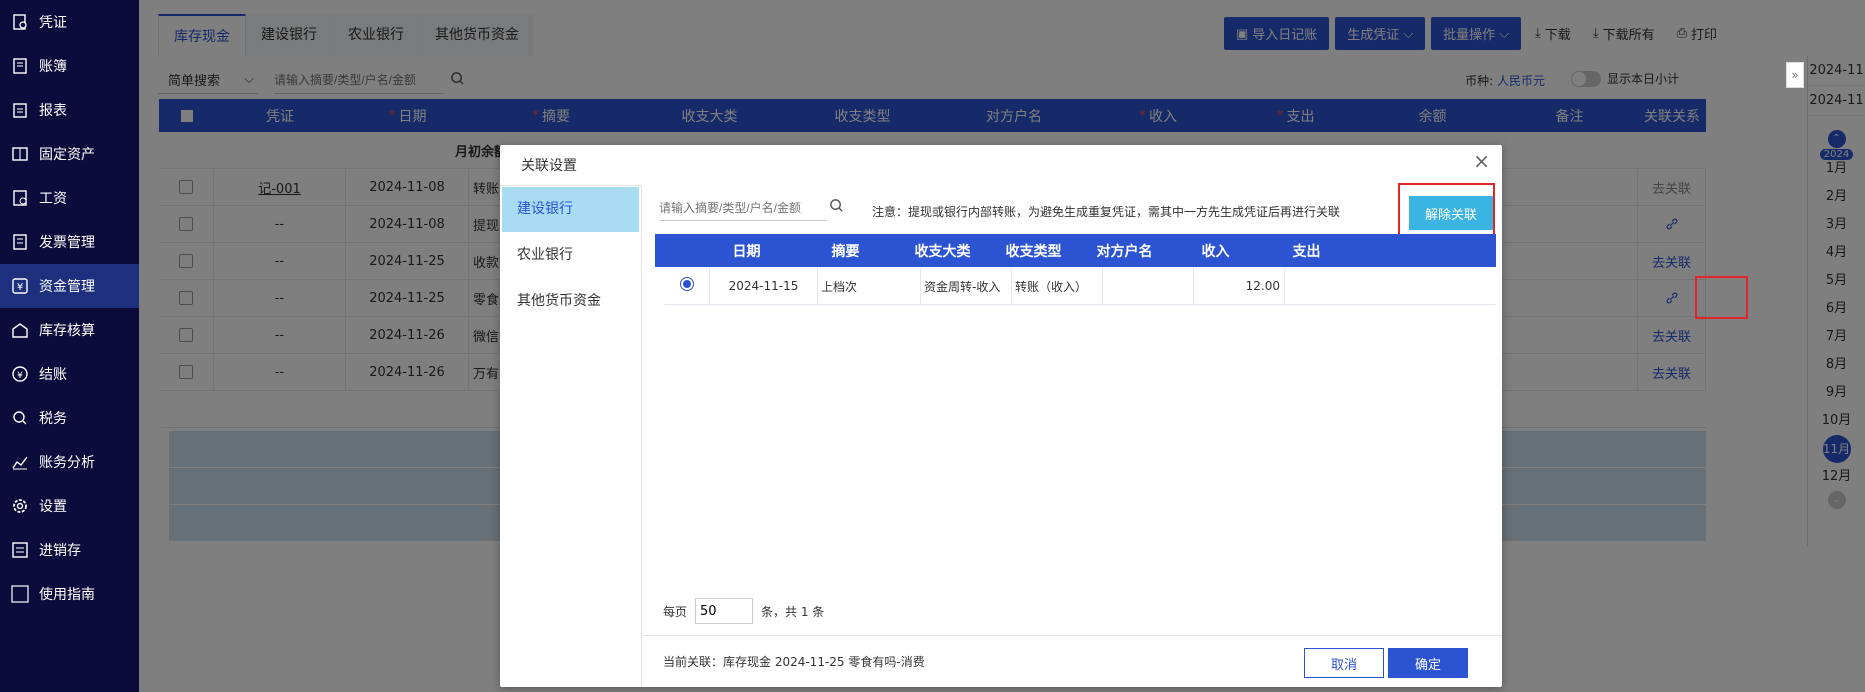 The image size is (1865, 692). I want to click on confirm-button: 确定, so click(1428, 663).